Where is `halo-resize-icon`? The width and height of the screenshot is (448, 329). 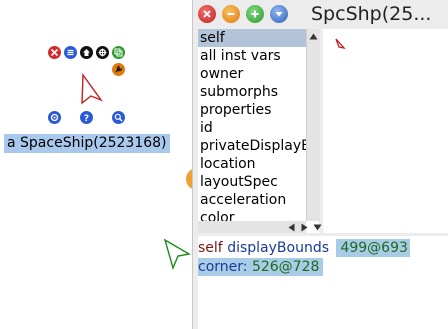 halo-resize-icon is located at coordinates (118, 117).